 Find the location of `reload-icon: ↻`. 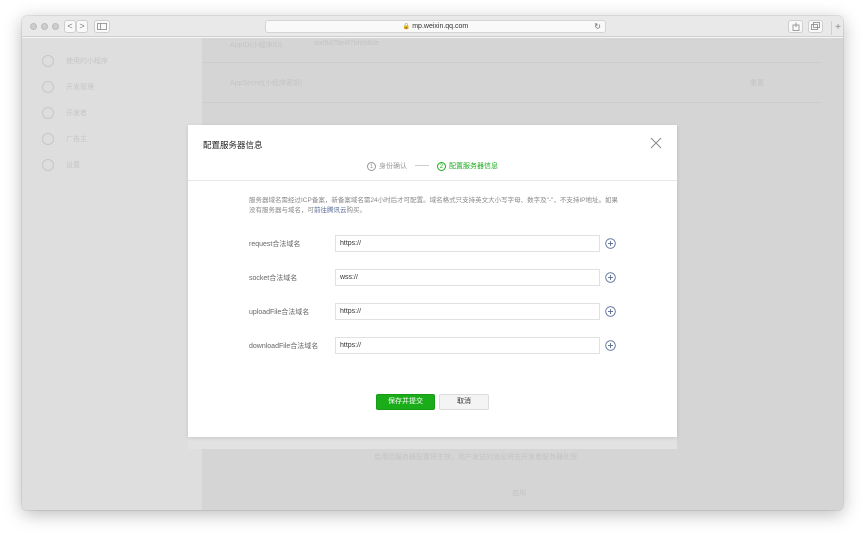

reload-icon: ↻ is located at coordinates (597, 26).